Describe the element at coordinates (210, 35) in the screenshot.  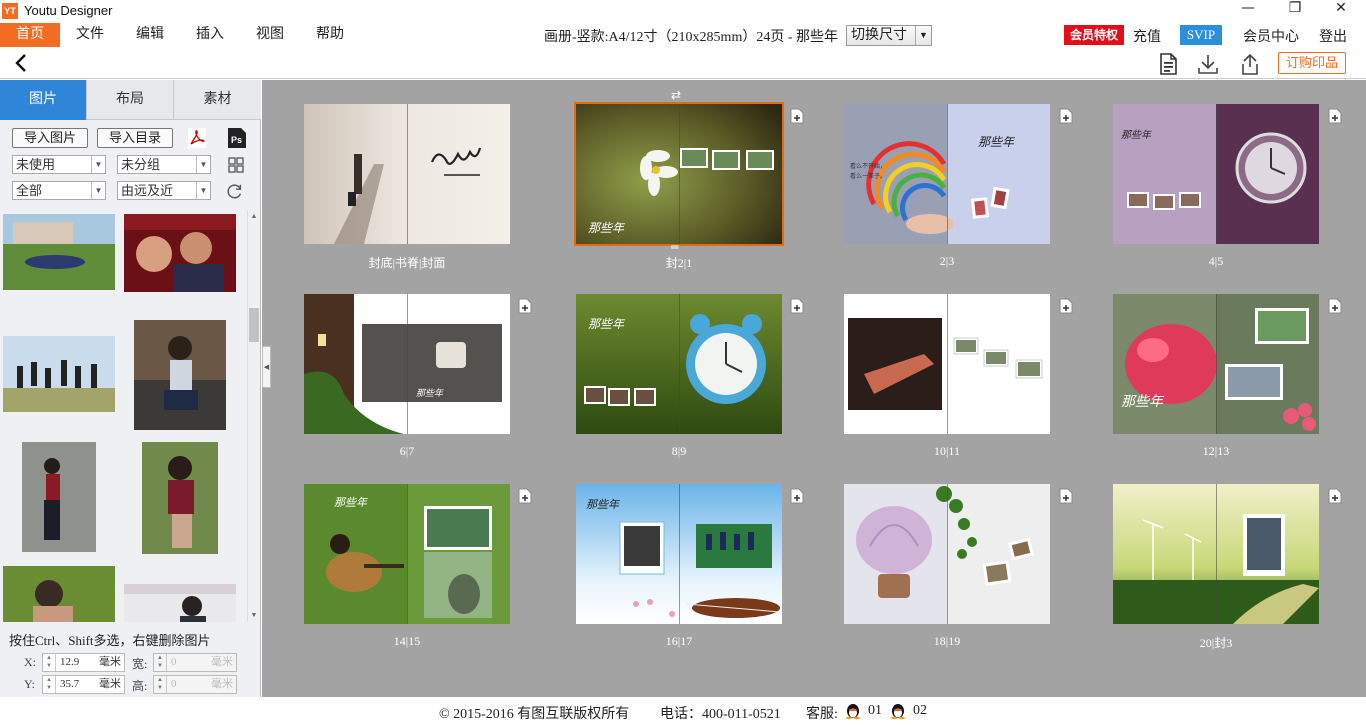
I see `menu-insert: 插入` at that location.